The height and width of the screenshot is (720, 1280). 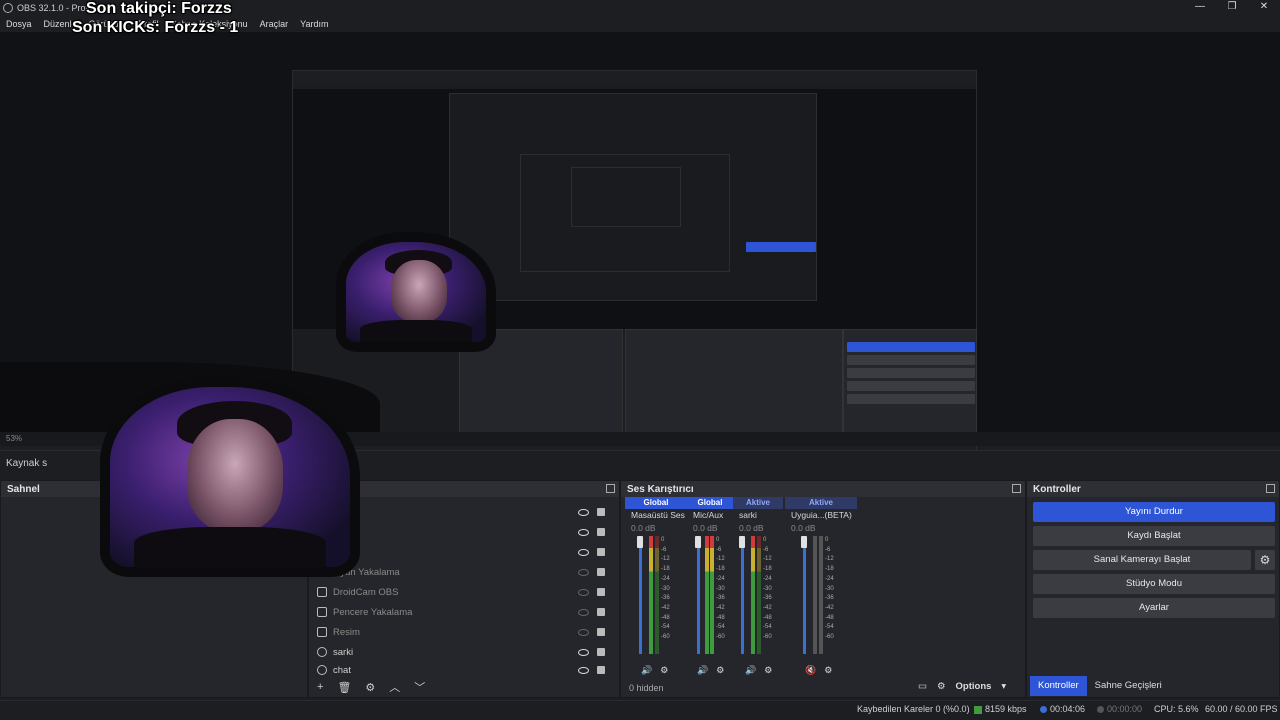 I want to click on mixer-title: Ses Karıştırıcı, so click(x=660, y=489).